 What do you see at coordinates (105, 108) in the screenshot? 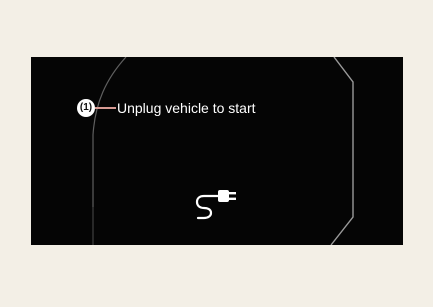
I see `callout-leader-line` at bounding box center [105, 108].